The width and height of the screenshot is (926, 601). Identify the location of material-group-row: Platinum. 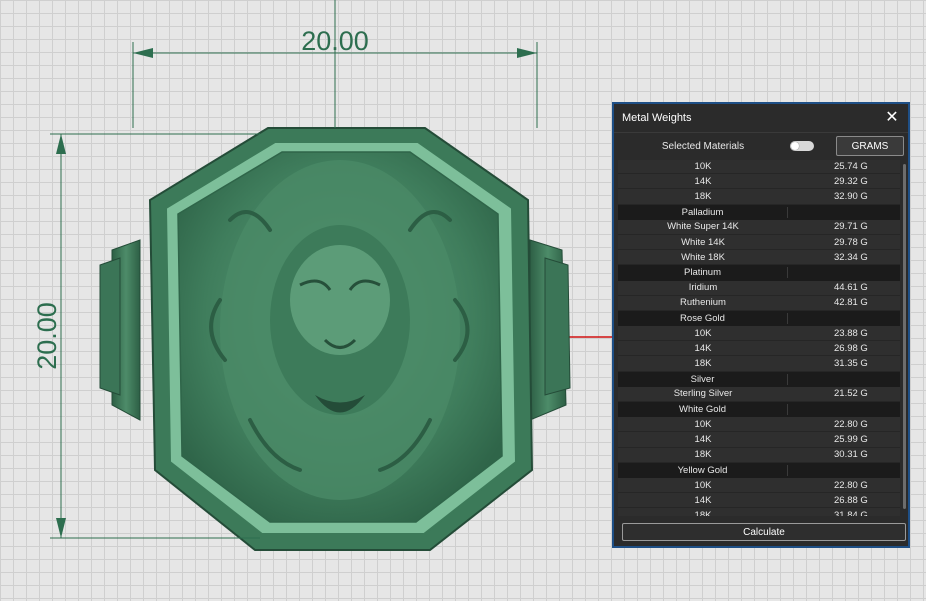
(759, 273).